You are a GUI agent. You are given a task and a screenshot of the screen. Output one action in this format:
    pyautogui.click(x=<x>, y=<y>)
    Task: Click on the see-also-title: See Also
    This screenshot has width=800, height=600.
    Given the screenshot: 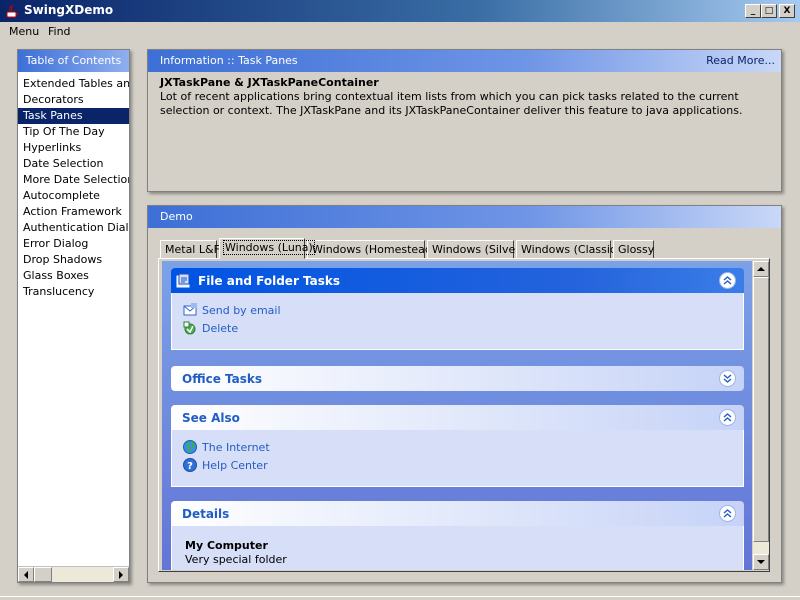 What is the action you would take?
    pyautogui.click(x=211, y=418)
    